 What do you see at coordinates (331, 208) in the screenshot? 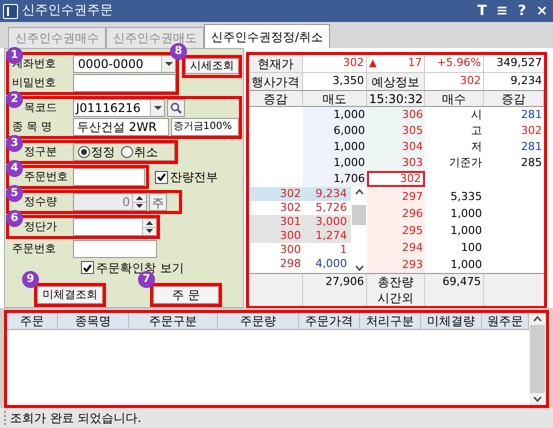
I see `table-cell-text: 5,726` at bounding box center [331, 208].